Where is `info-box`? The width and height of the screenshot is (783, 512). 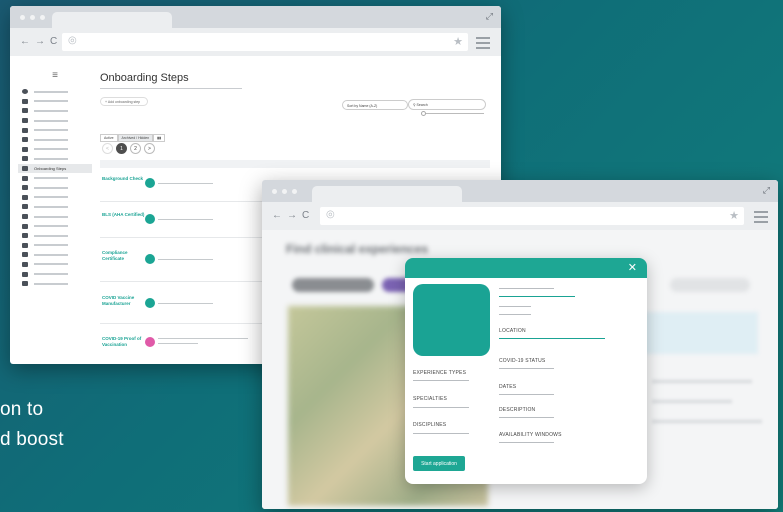
info-box is located at coordinates (694, 333).